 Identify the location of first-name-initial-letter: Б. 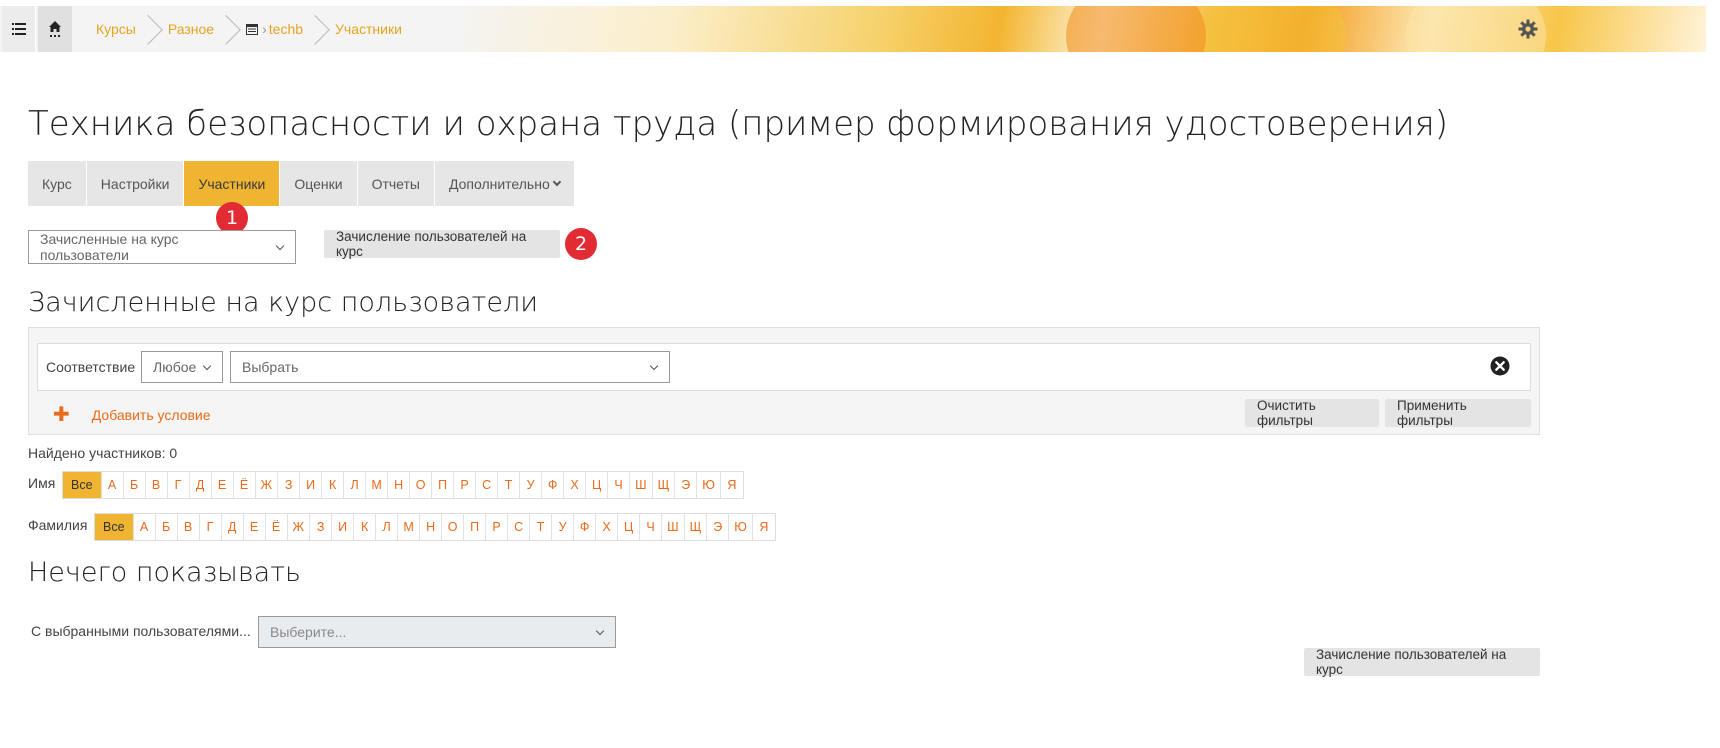
(135, 485).